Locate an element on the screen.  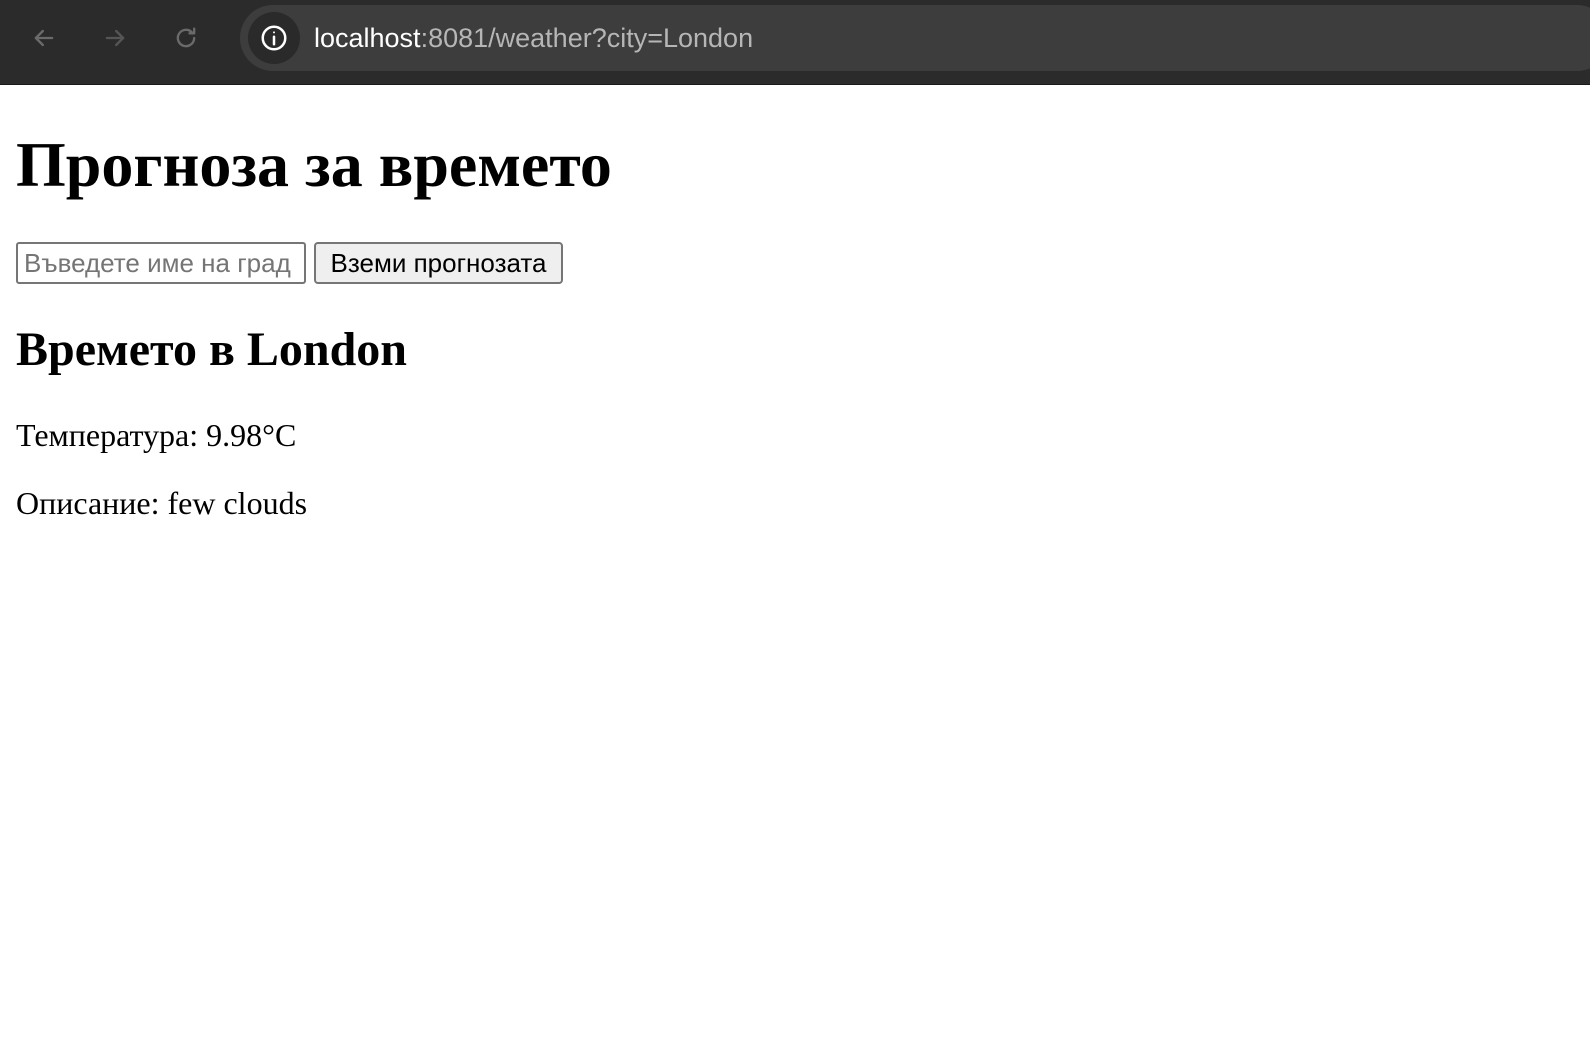
browser-toolbar: localhost:8081/weather?city=London is located at coordinates (795, 42).